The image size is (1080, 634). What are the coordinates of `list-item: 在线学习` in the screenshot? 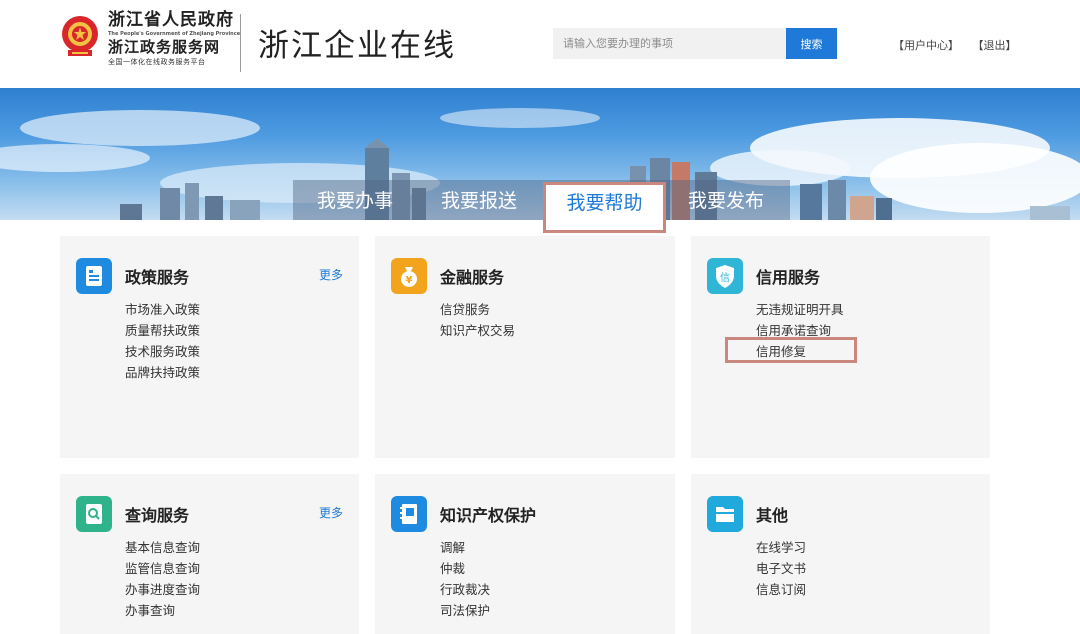 It's located at (781, 547).